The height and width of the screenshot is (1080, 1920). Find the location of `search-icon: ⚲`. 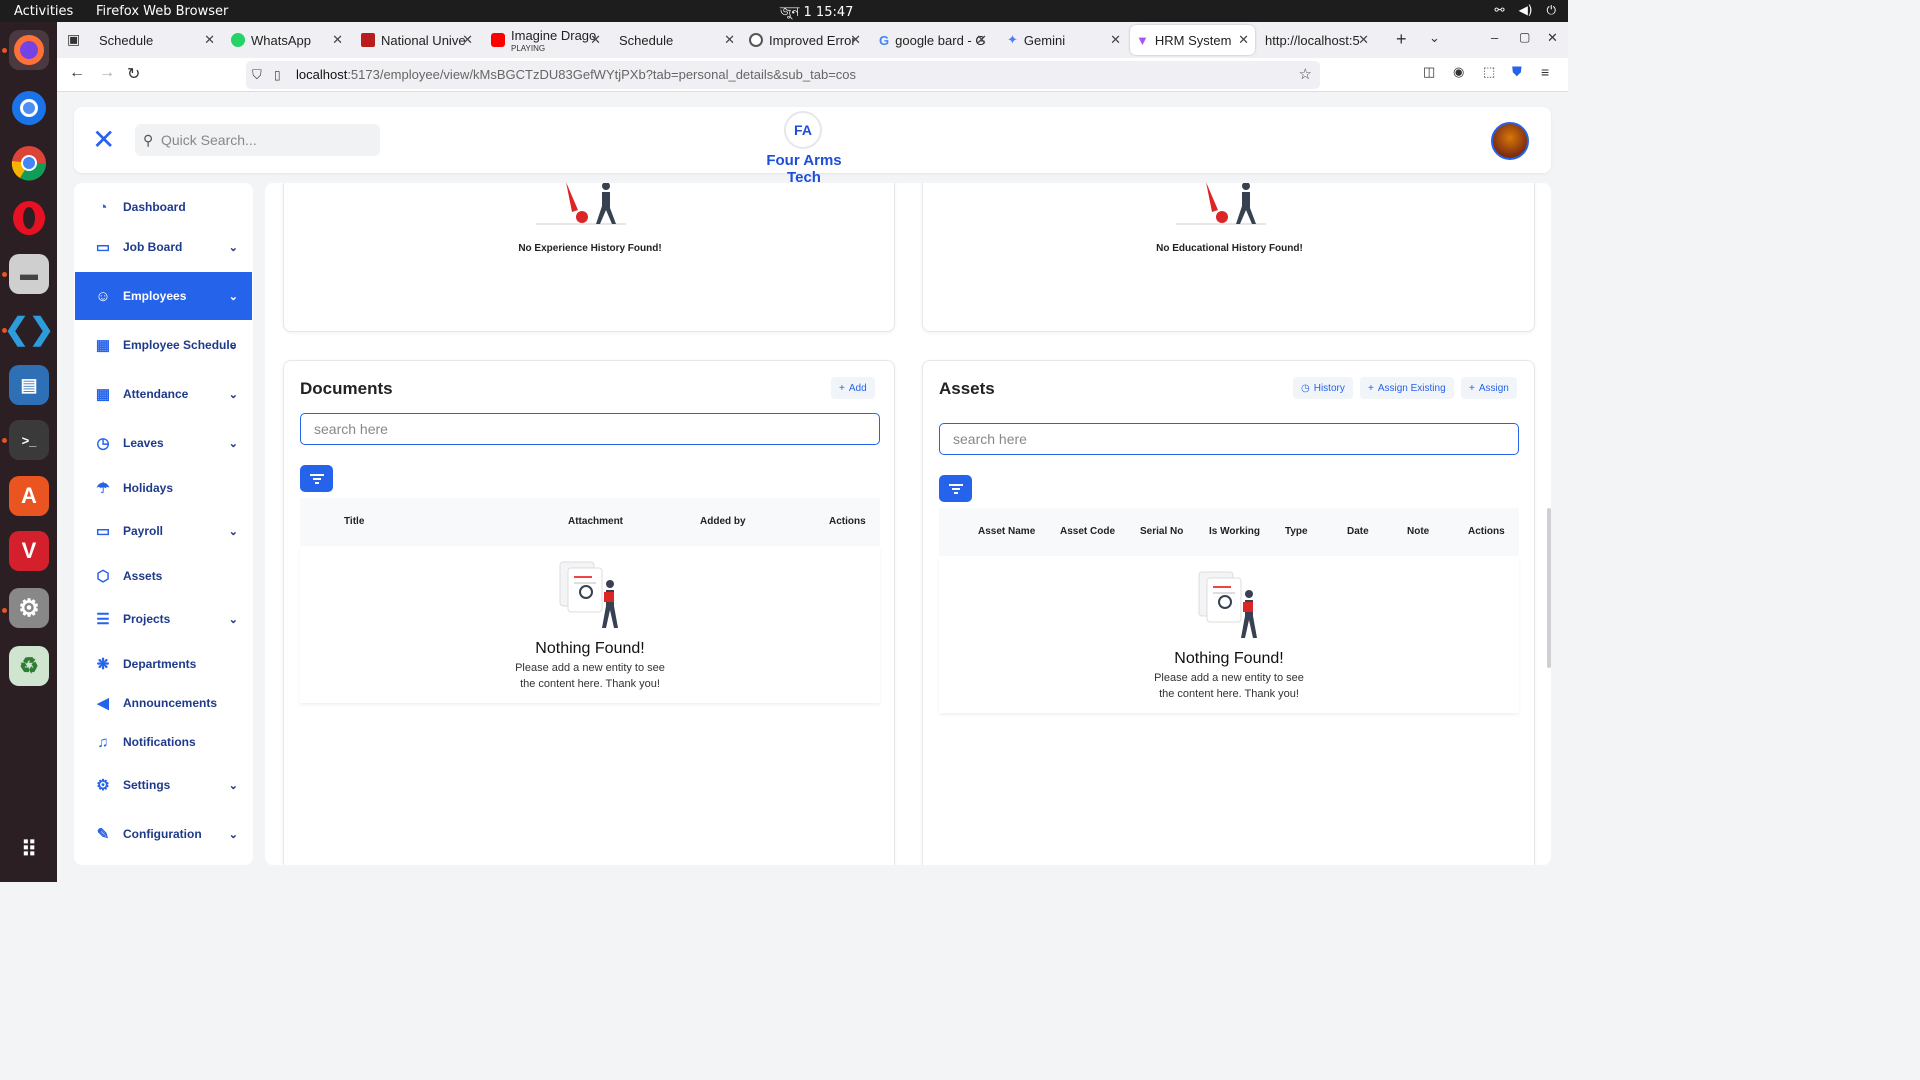

search-icon: ⚲ is located at coordinates (148, 140).